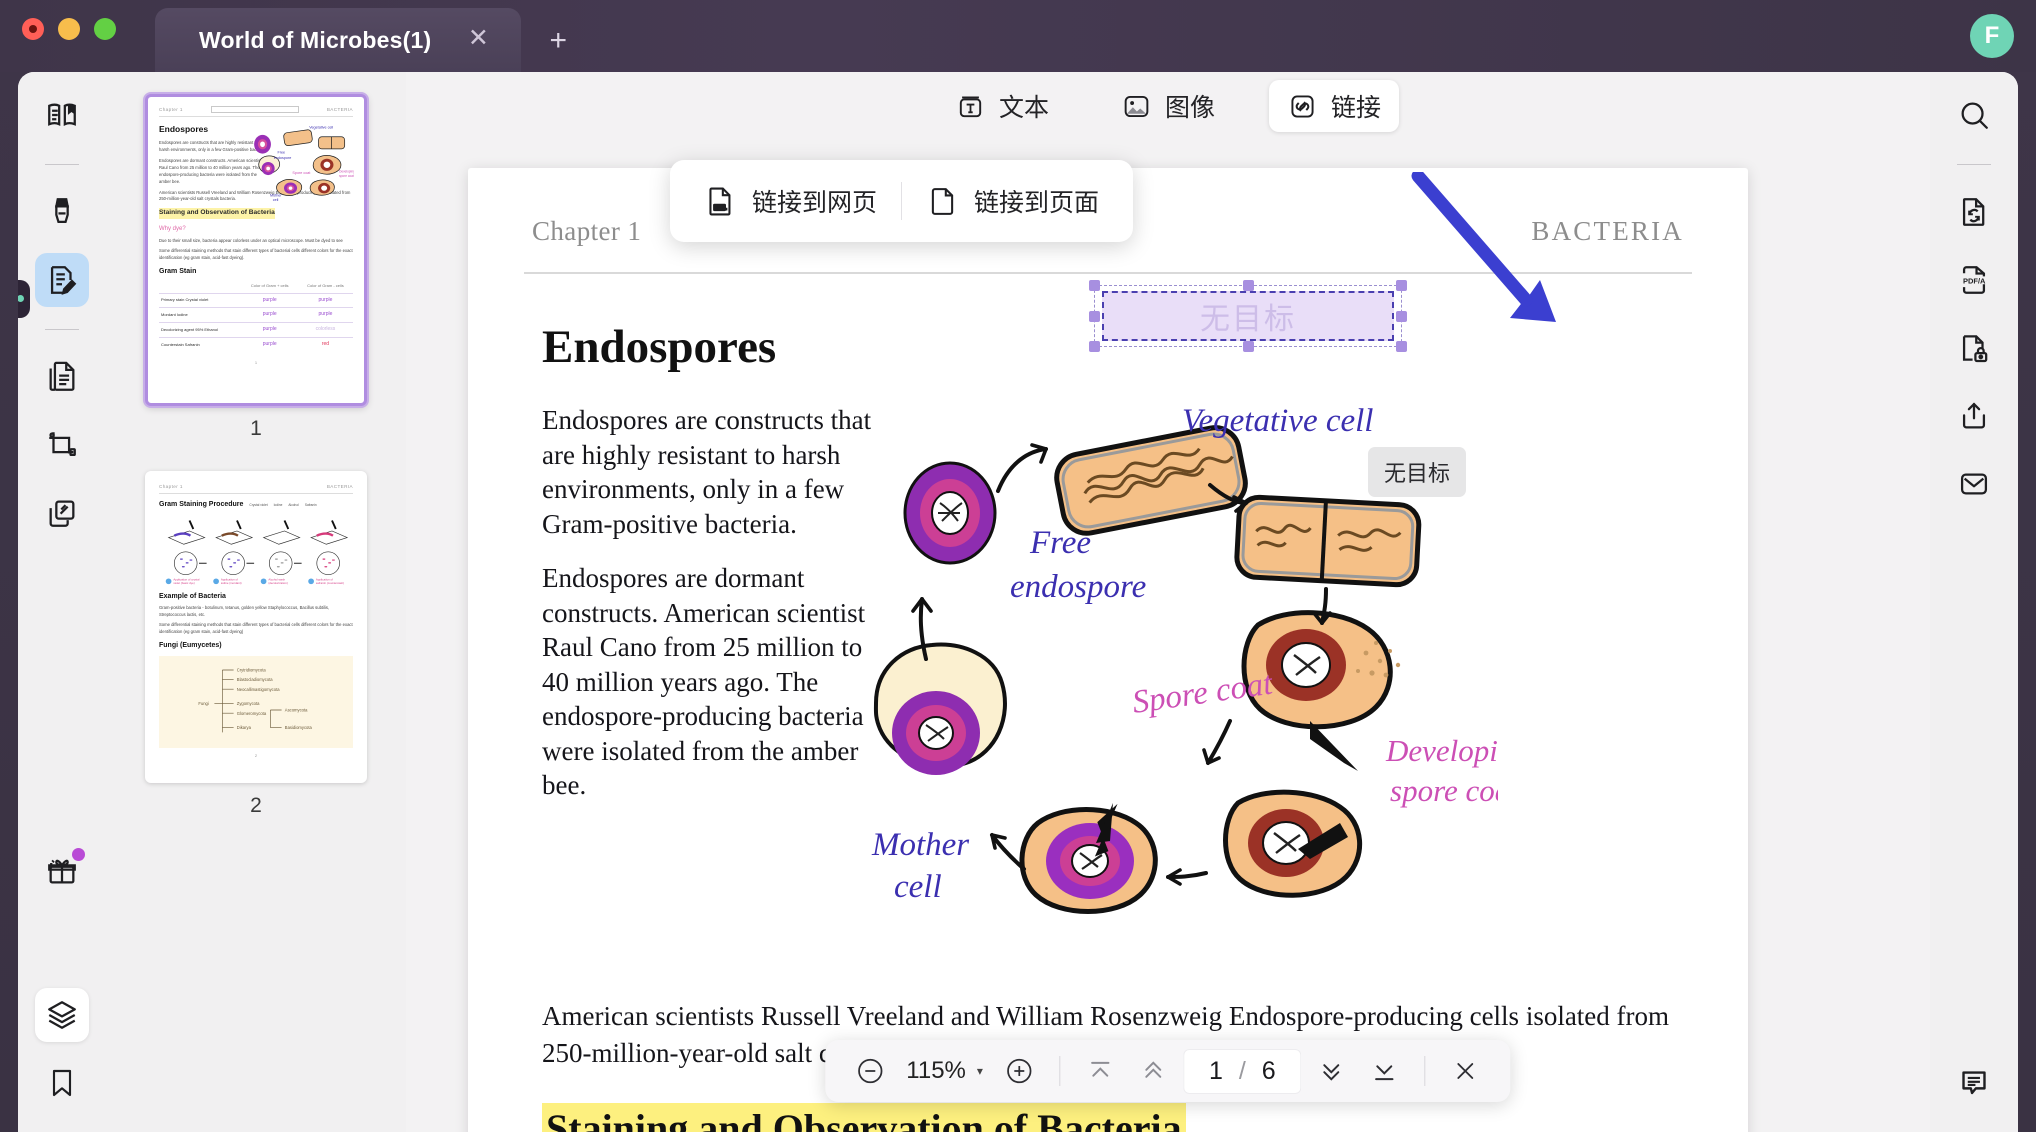  I want to click on sidebar-item-crop-page, so click(62, 445).